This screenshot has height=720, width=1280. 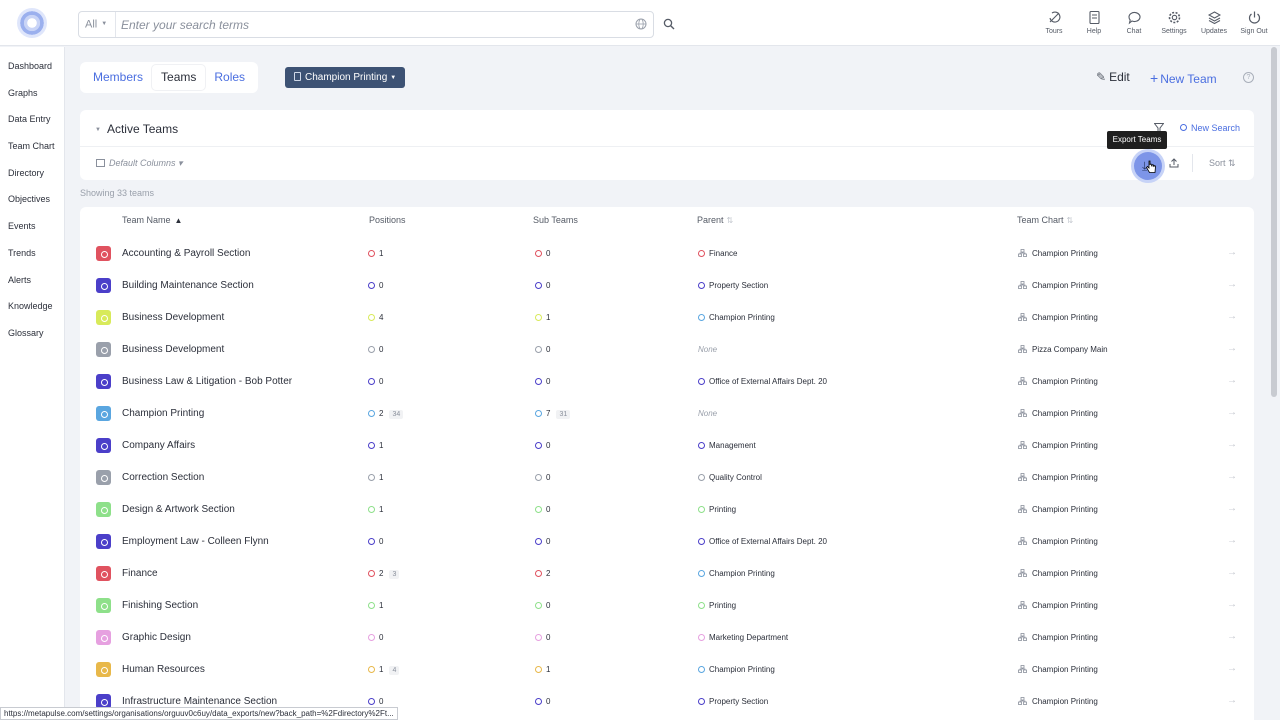 I want to click on position-icon, so click(x=371, y=317).